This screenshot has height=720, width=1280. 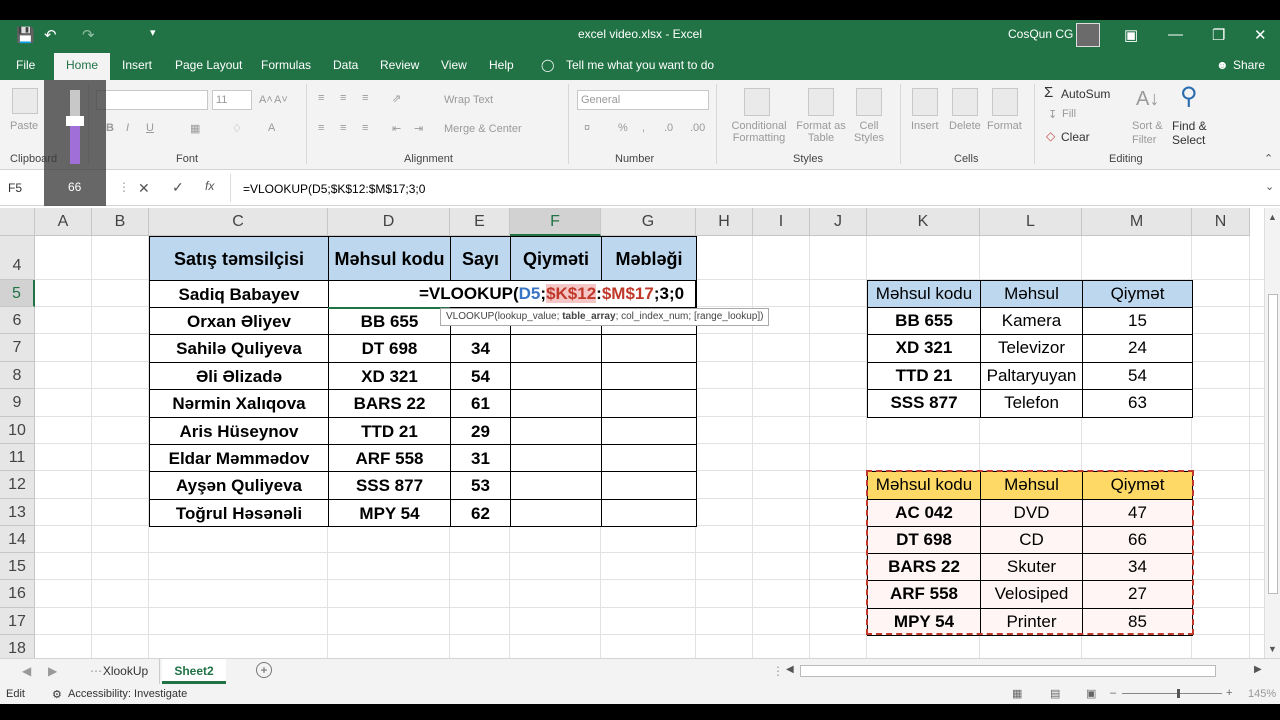 I want to click on sheet-tab-xlookup: XlookUp, so click(x=126, y=671).